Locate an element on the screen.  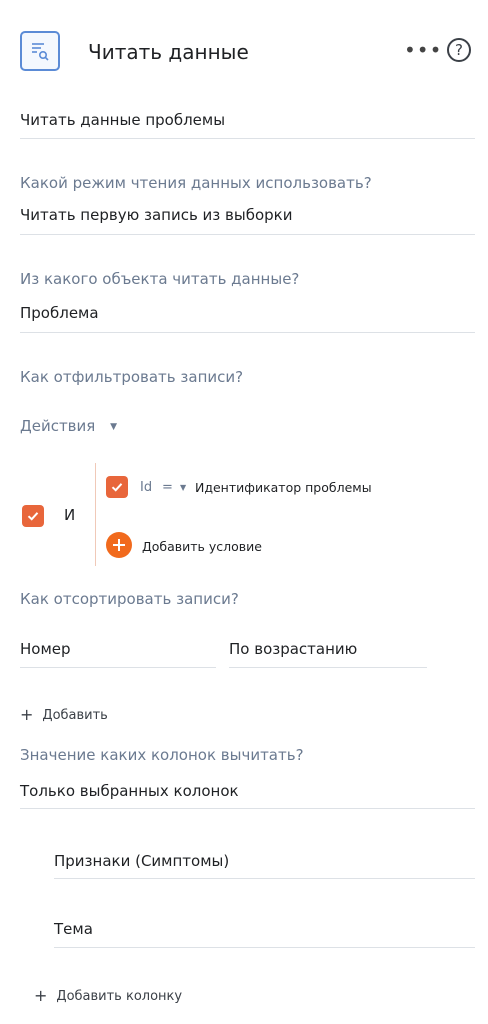
sort-direction-select: По возрастанию is located at coordinates (293, 649).